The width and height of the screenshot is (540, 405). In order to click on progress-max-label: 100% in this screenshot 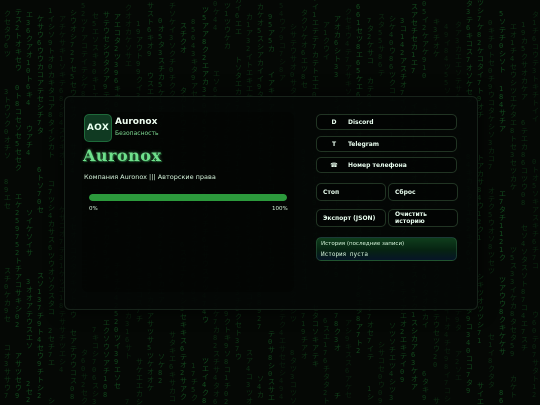, I will do `click(280, 209)`.